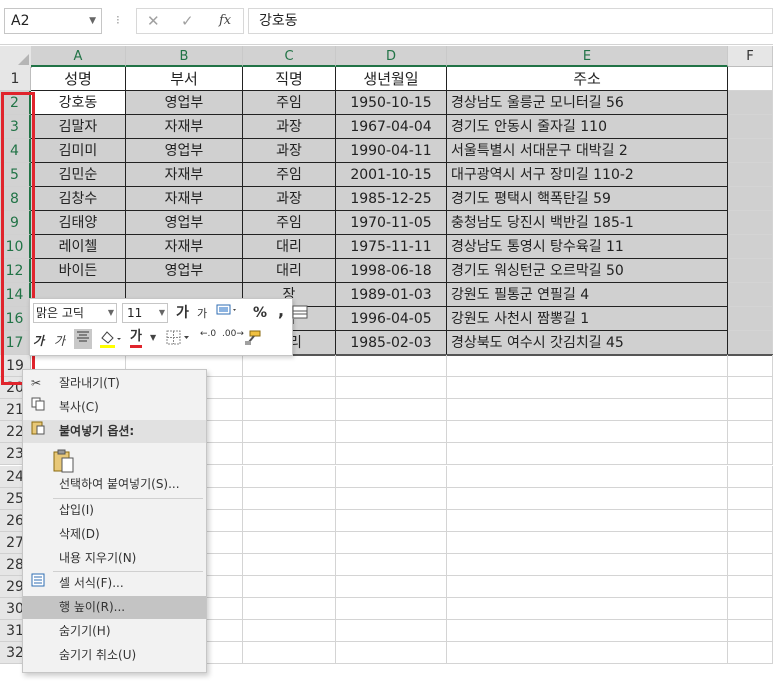 Image resolution: width=773 pixels, height=690 pixels. Describe the element at coordinates (75, 313) in the screenshot. I see `font-name-select: 맑은 고딕 ▼` at that location.